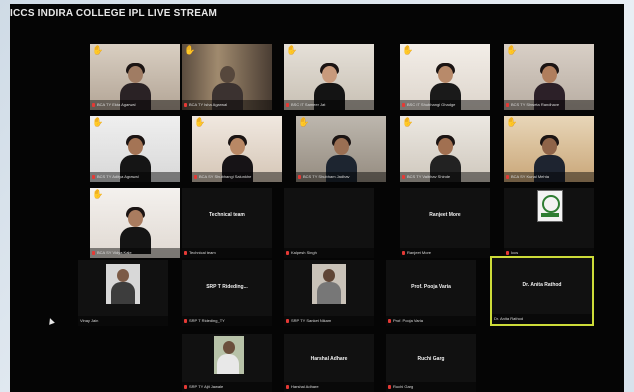 Image resolution: width=634 pixels, height=392 pixels. I want to click on participant-tile: ✋ BSC IT Sameer Jat, so click(329, 77).